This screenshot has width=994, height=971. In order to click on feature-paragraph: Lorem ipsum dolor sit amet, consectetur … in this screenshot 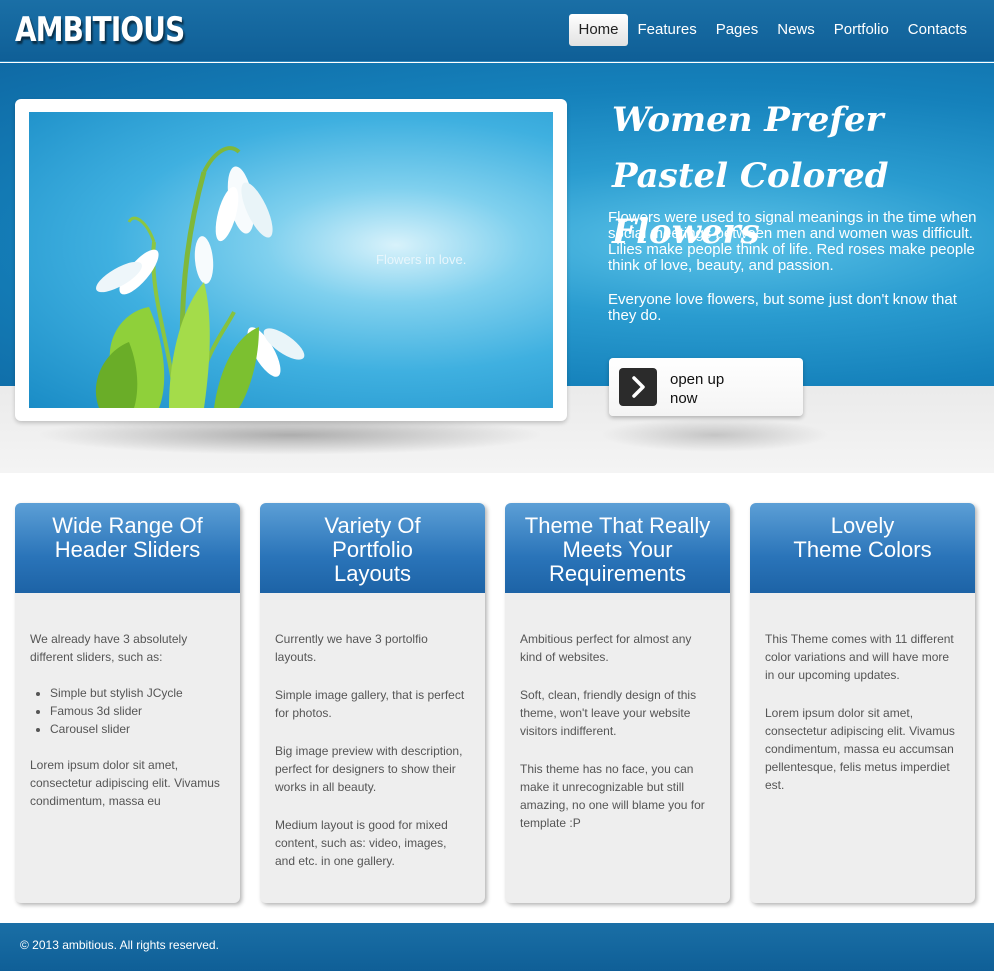, I will do `click(860, 749)`.